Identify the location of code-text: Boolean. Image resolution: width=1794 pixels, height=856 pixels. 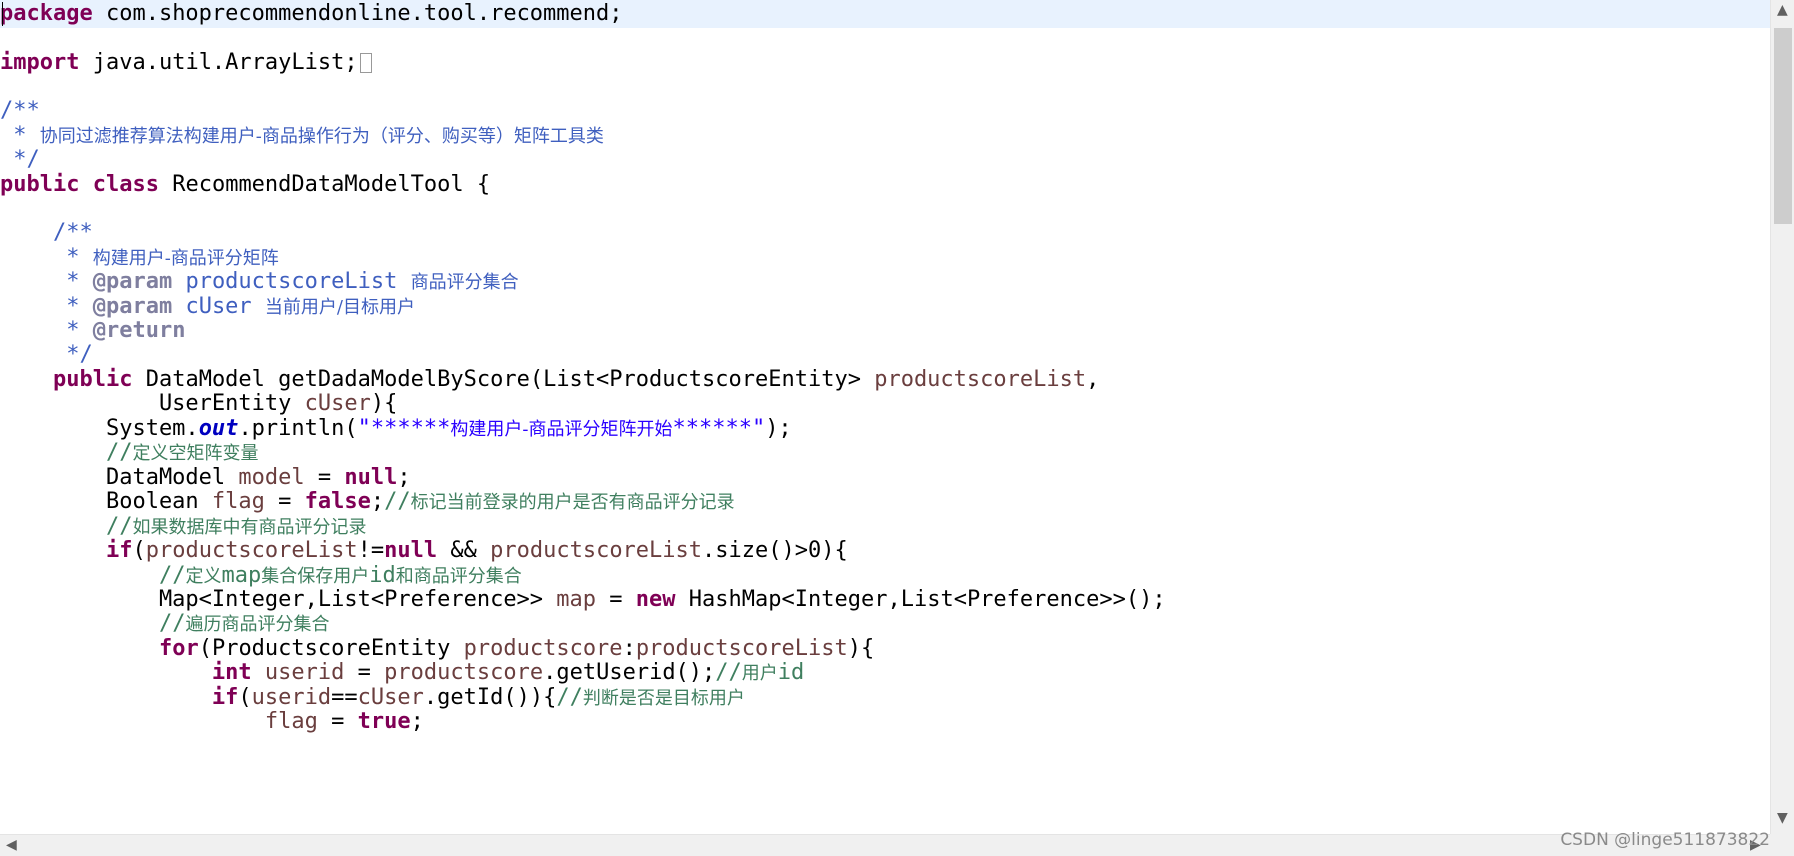
(106, 501).